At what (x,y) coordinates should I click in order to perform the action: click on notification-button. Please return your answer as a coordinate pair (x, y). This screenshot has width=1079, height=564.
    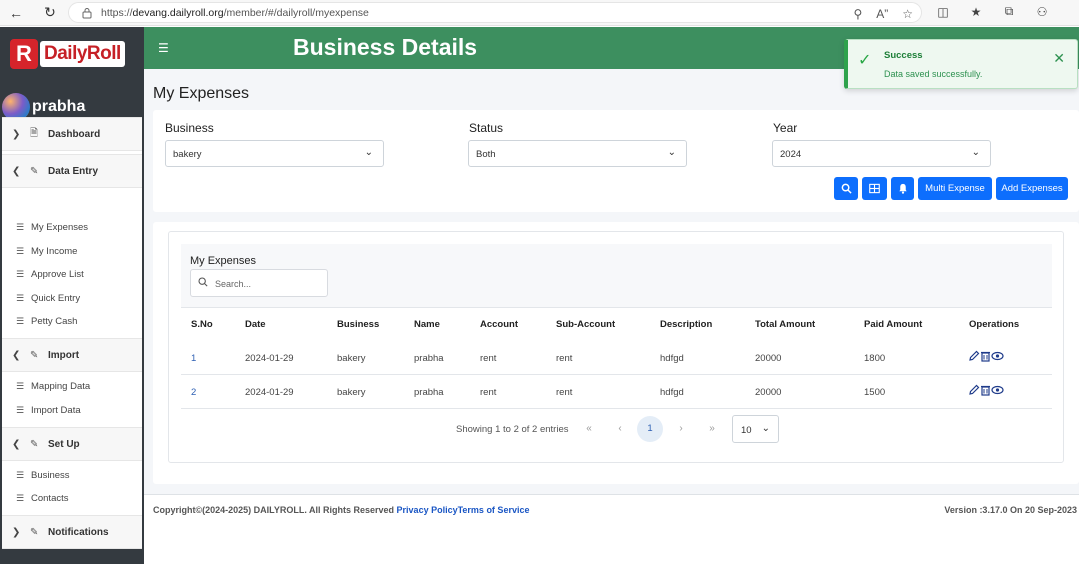
    Looking at the image, I should click on (902, 188).